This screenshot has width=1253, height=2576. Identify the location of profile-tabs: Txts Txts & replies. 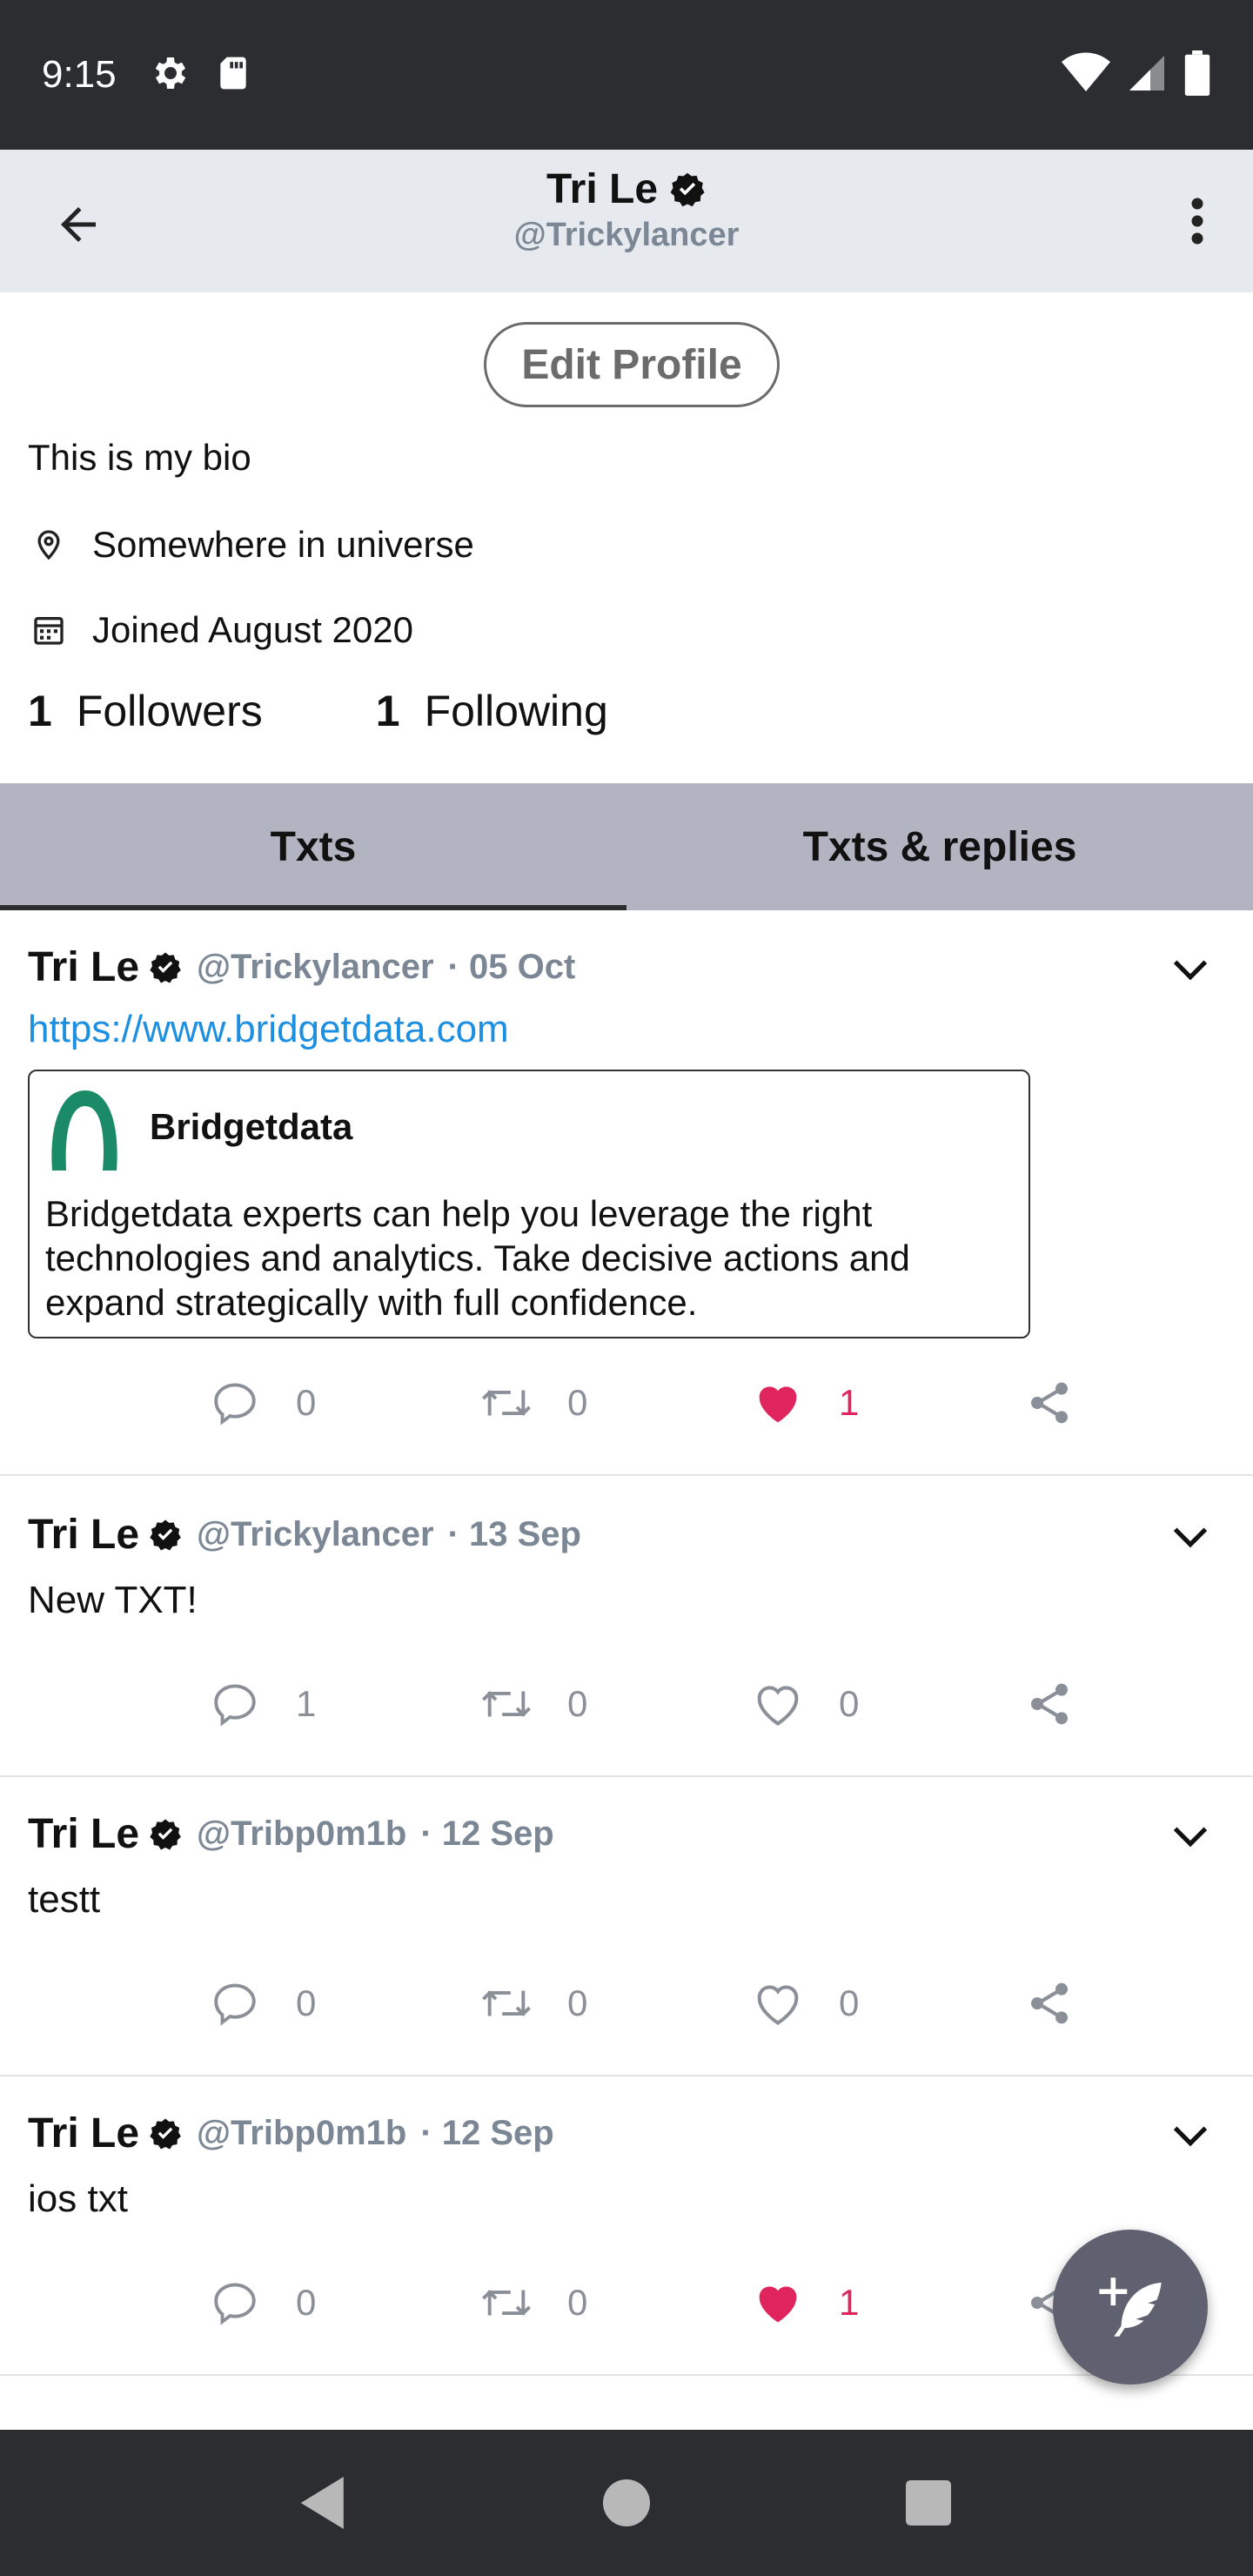
(626, 846).